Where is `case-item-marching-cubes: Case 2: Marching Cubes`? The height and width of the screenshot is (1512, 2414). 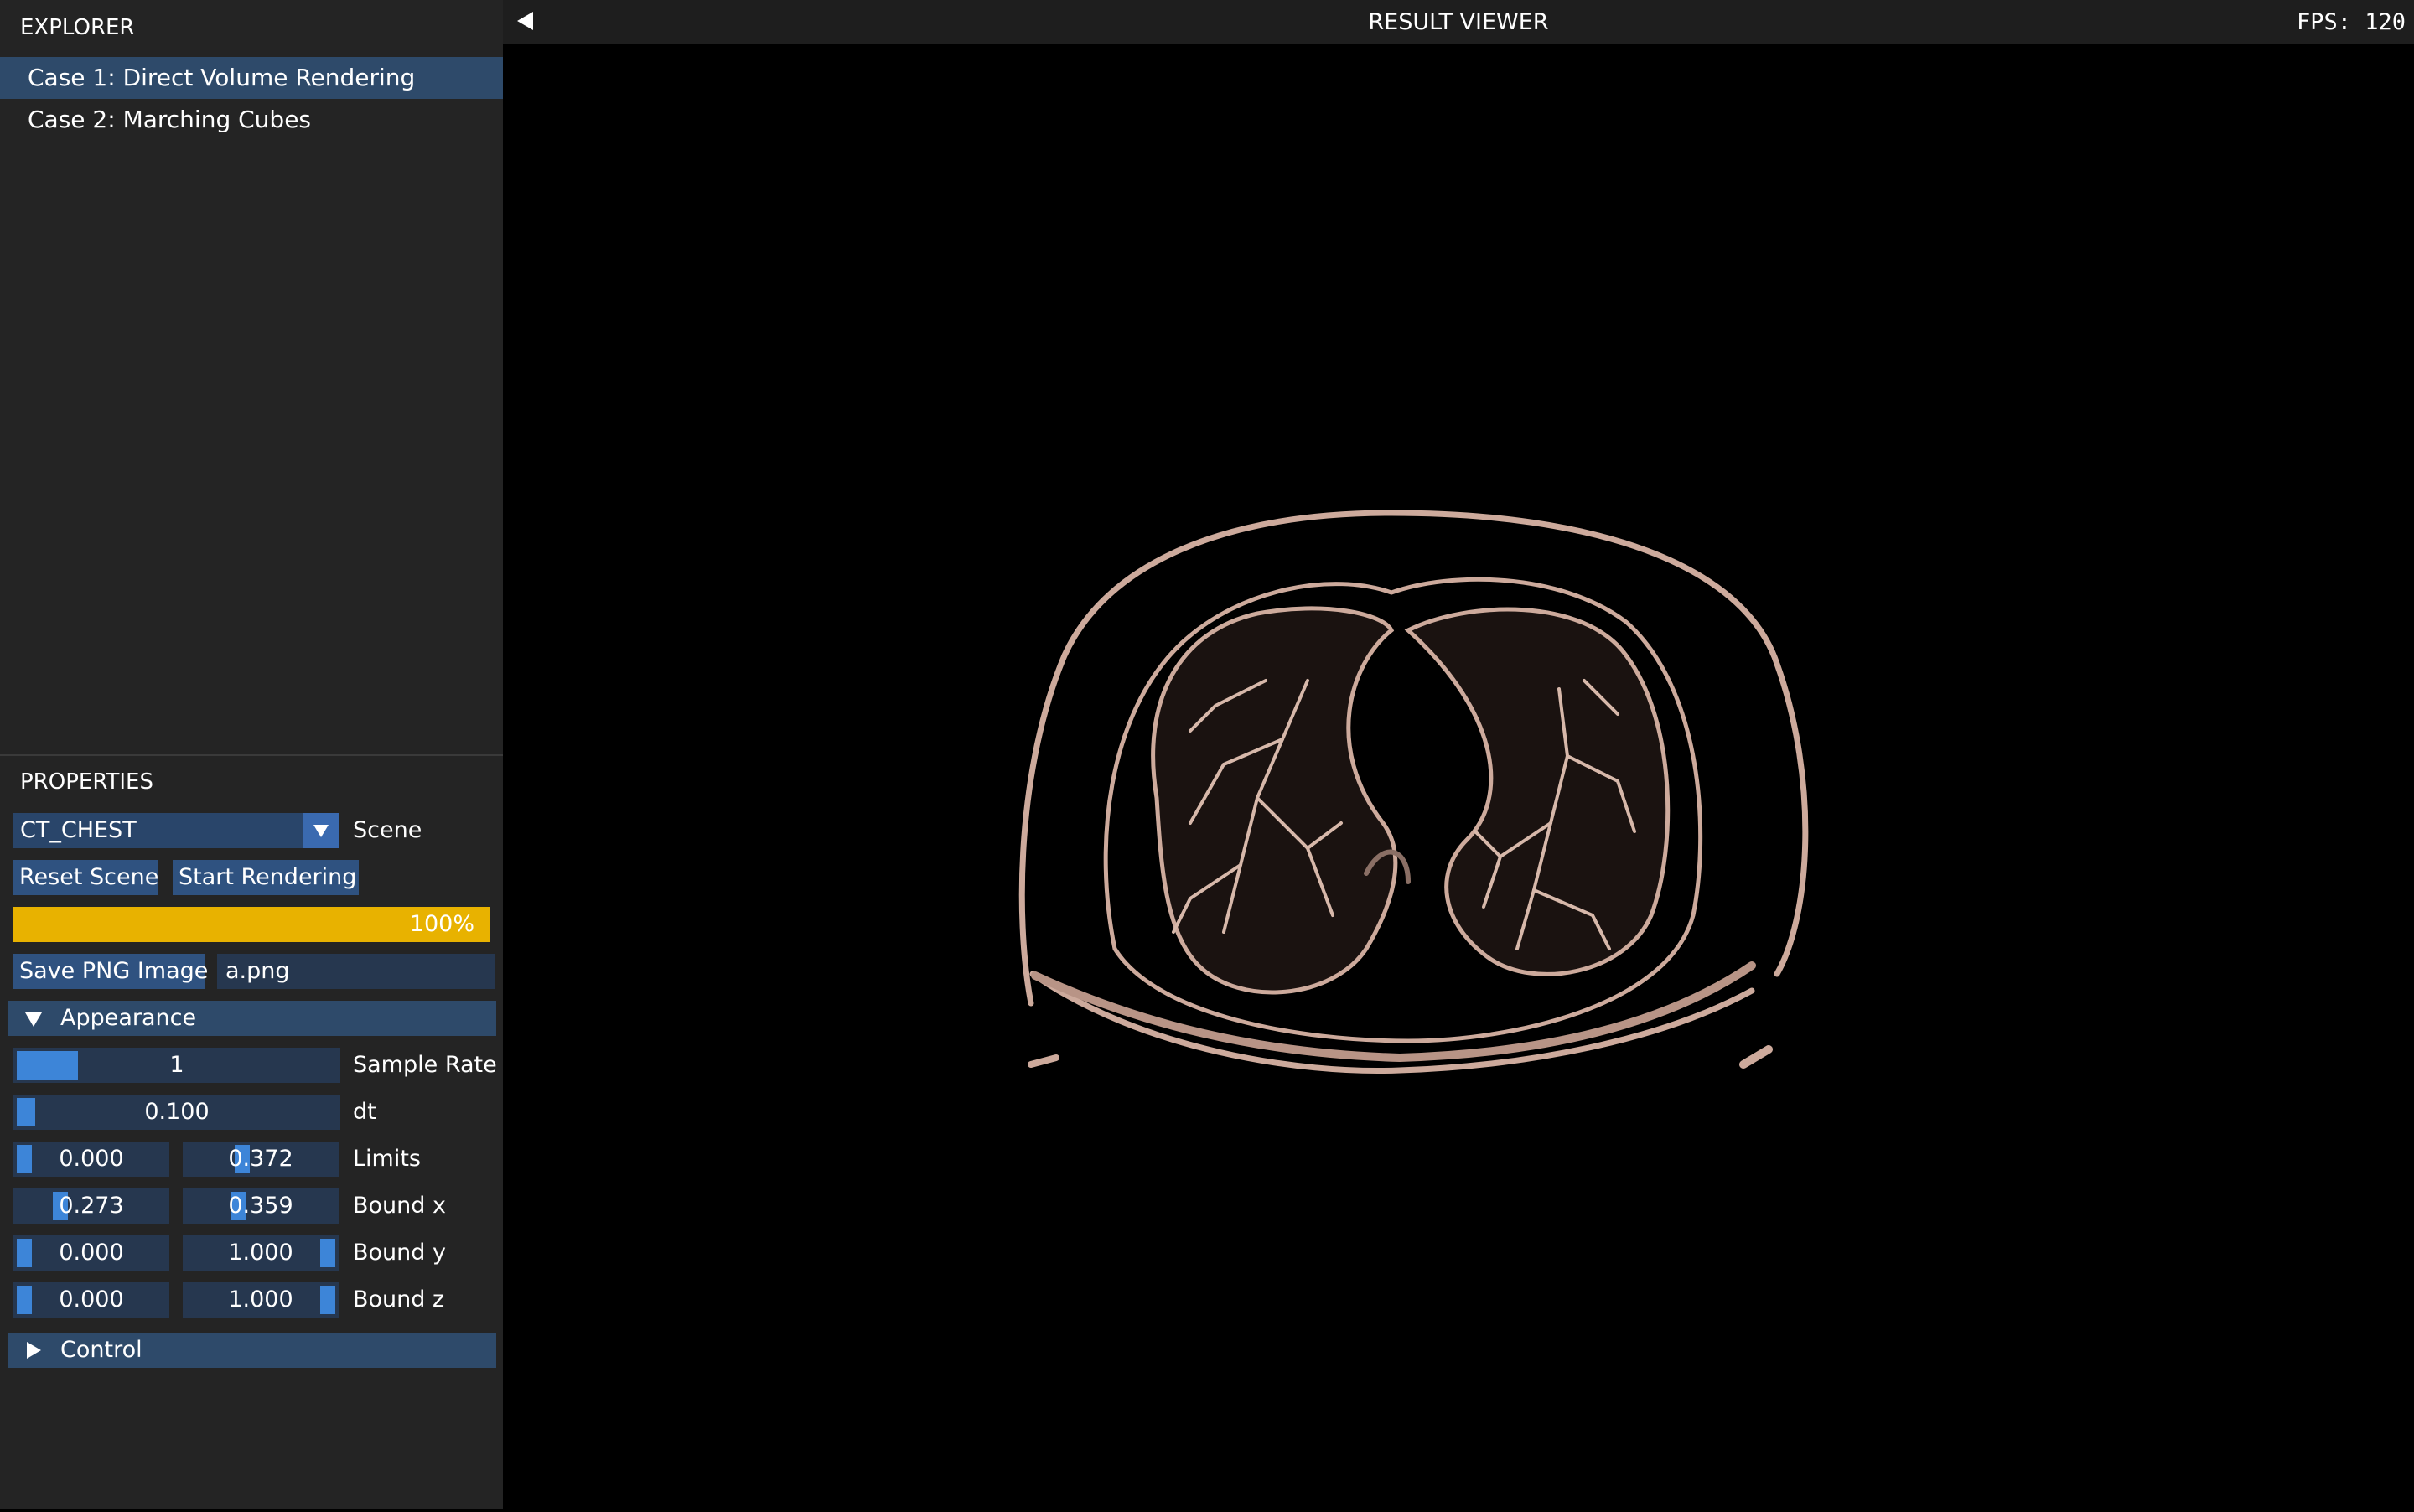 case-item-marching-cubes: Case 2: Marching Cubes is located at coordinates (251, 120).